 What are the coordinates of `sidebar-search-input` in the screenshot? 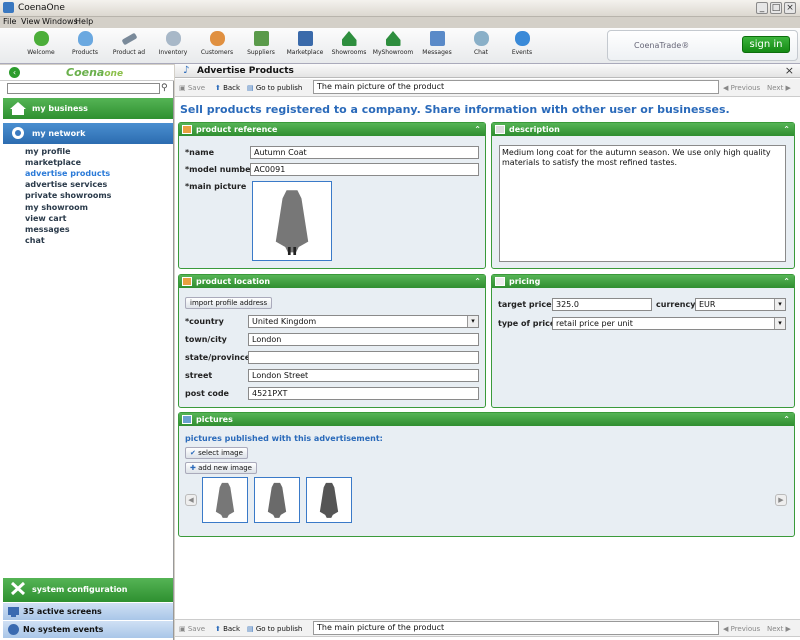 It's located at (83, 88).